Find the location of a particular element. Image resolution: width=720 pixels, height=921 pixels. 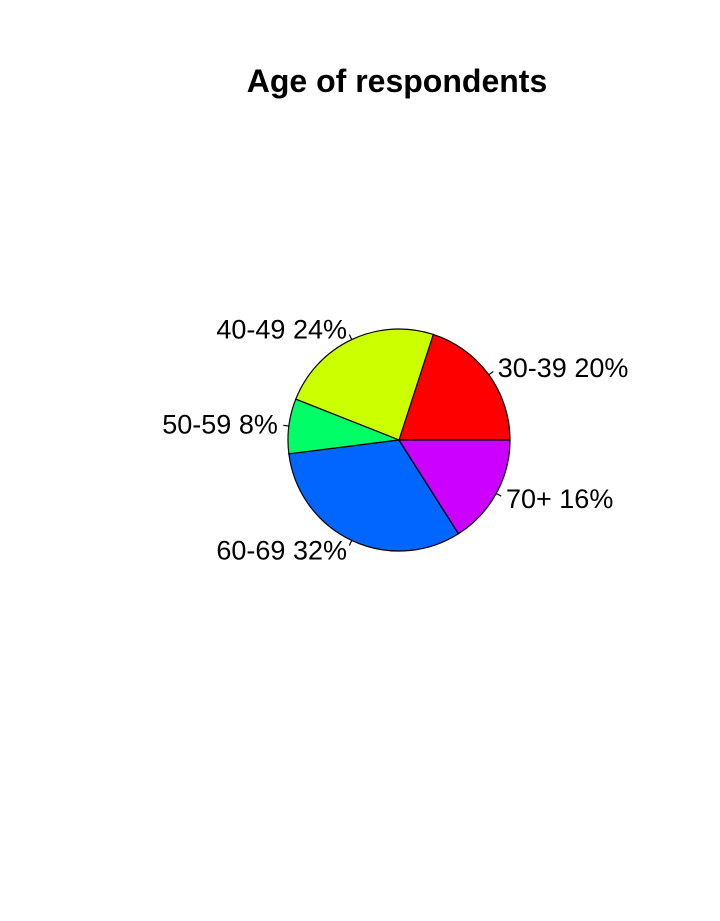

slice-label: 30-39 20% is located at coordinates (563, 368).